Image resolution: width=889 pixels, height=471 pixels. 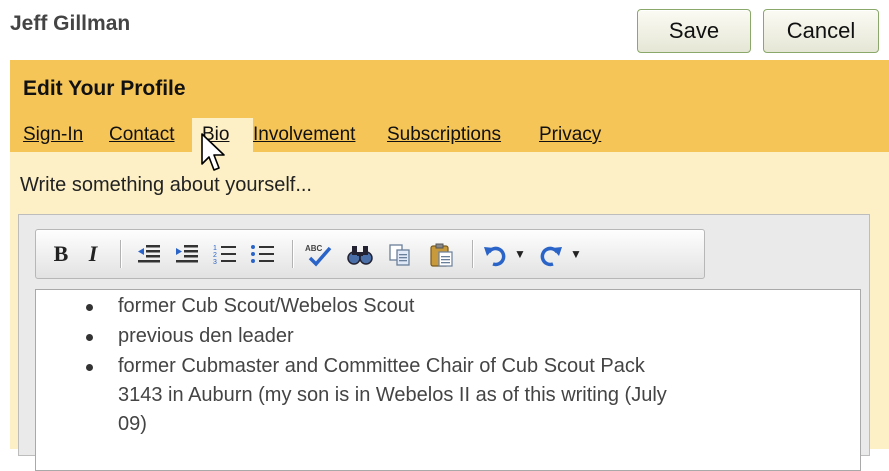 I want to click on indent-icon, so click(x=187, y=254).